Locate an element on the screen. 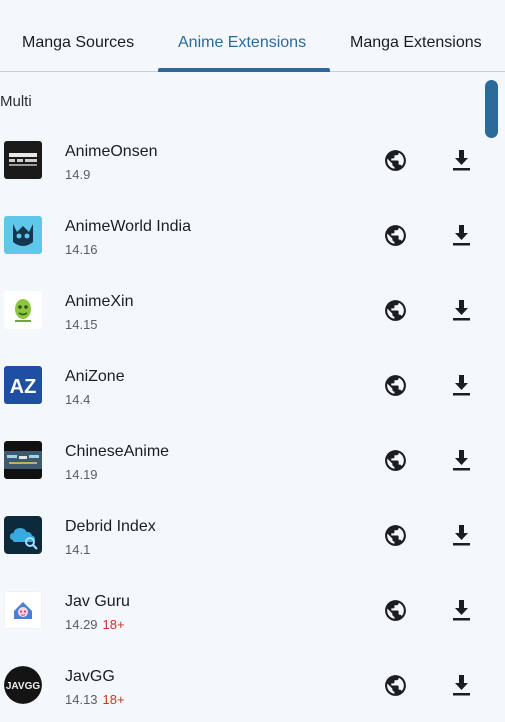  extension-name: Debrid Index is located at coordinates (110, 526).